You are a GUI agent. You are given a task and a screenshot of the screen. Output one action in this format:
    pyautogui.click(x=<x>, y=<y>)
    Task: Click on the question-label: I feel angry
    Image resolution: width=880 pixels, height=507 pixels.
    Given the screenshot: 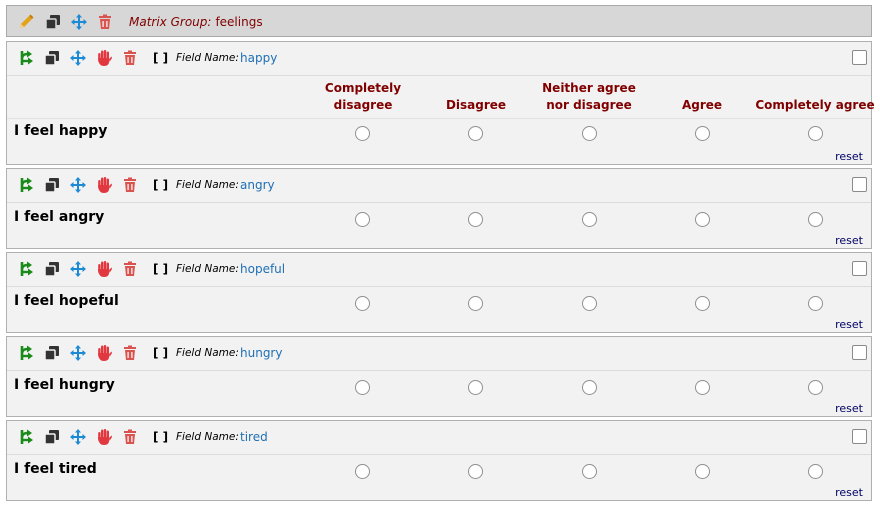 What is the action you would take?
    pyautogui.click(x=59, y=217)
    